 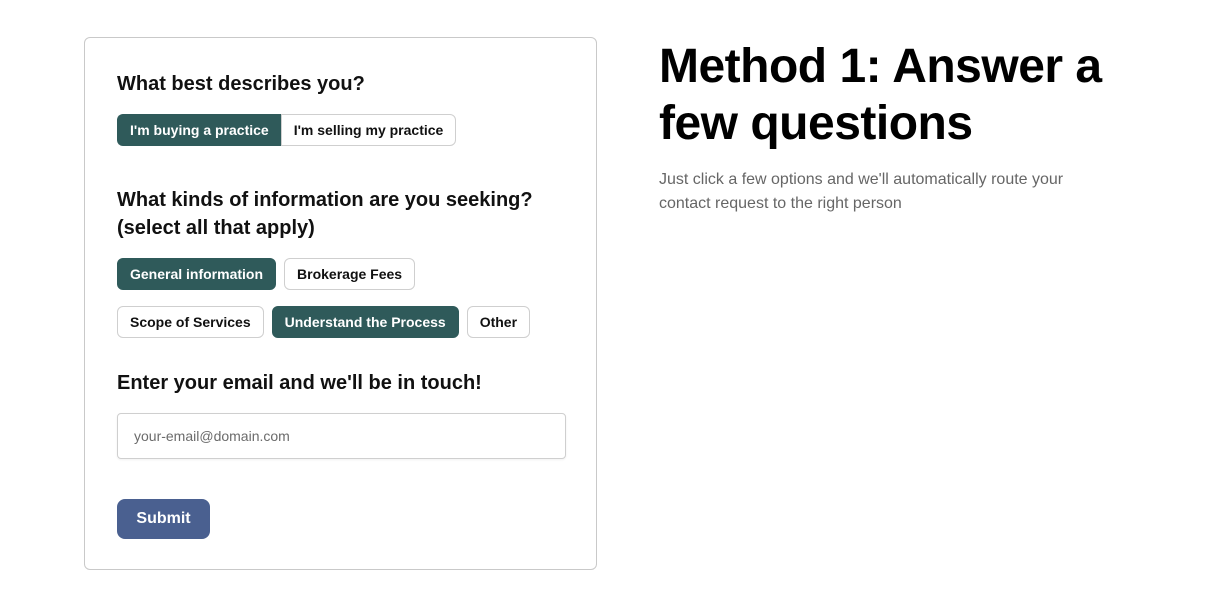 What do you see at coordinates (197, 274) in the screenshot?
I see `general-information-option: General information` at bounding box center [197, 274].